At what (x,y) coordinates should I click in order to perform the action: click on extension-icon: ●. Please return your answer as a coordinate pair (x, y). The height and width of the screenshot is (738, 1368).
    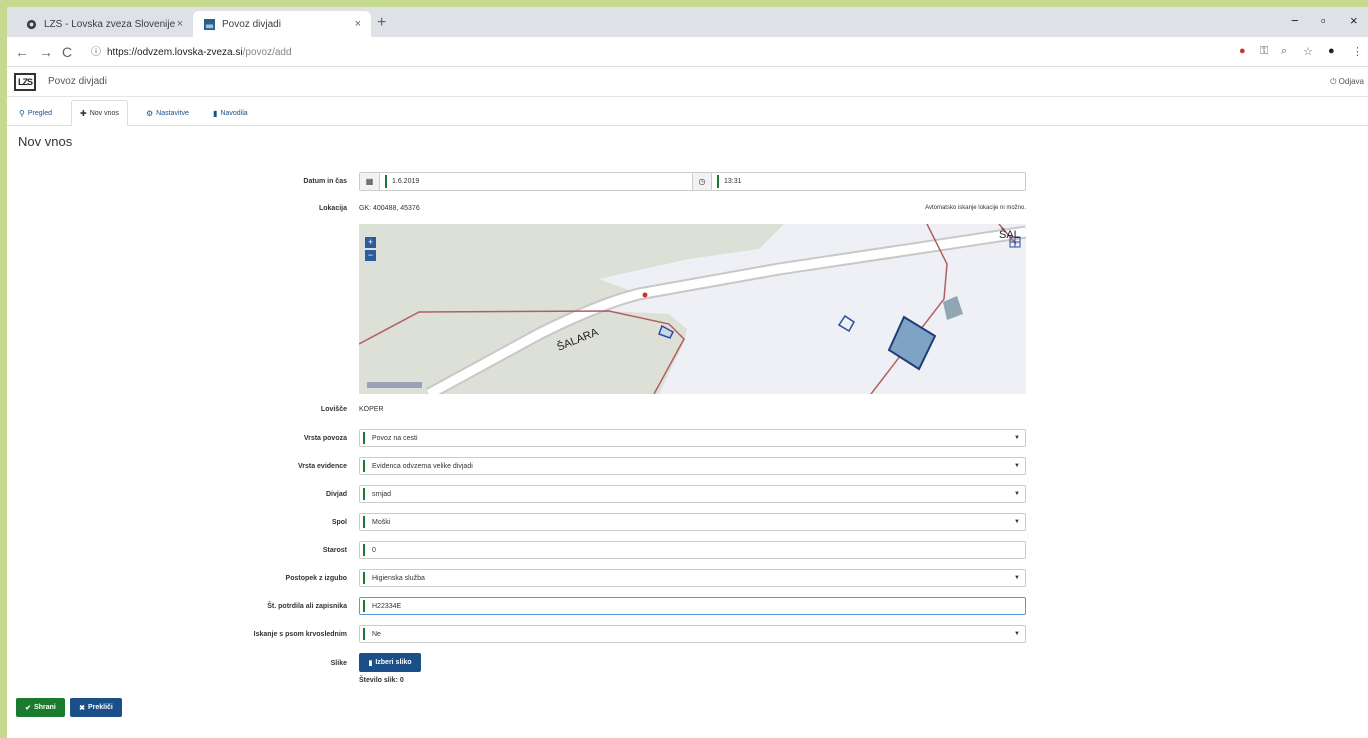
    Looking at the image, I should click on (1242, 51).